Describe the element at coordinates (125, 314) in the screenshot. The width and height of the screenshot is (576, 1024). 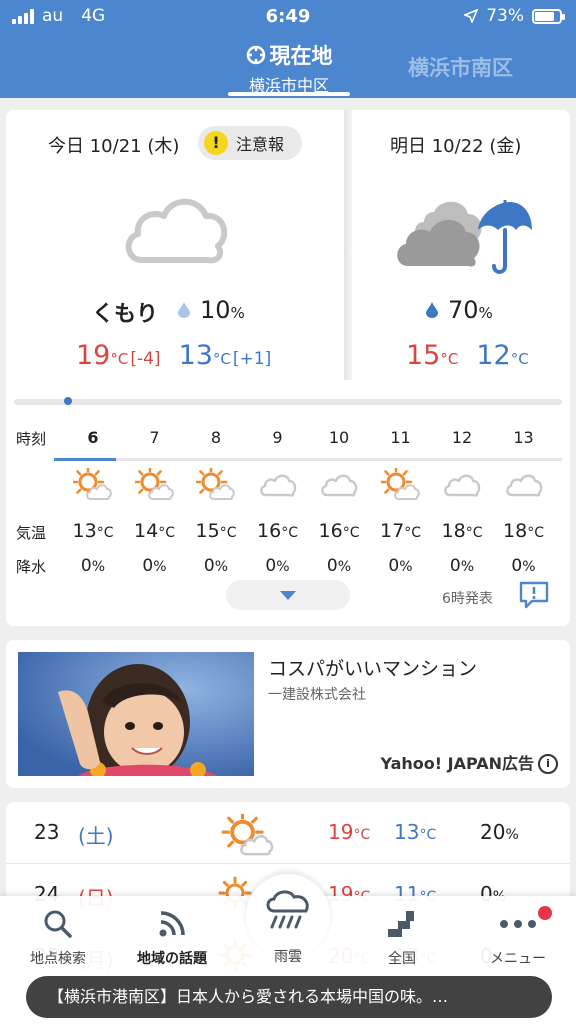
I see `today-condition: くもり` at that location.